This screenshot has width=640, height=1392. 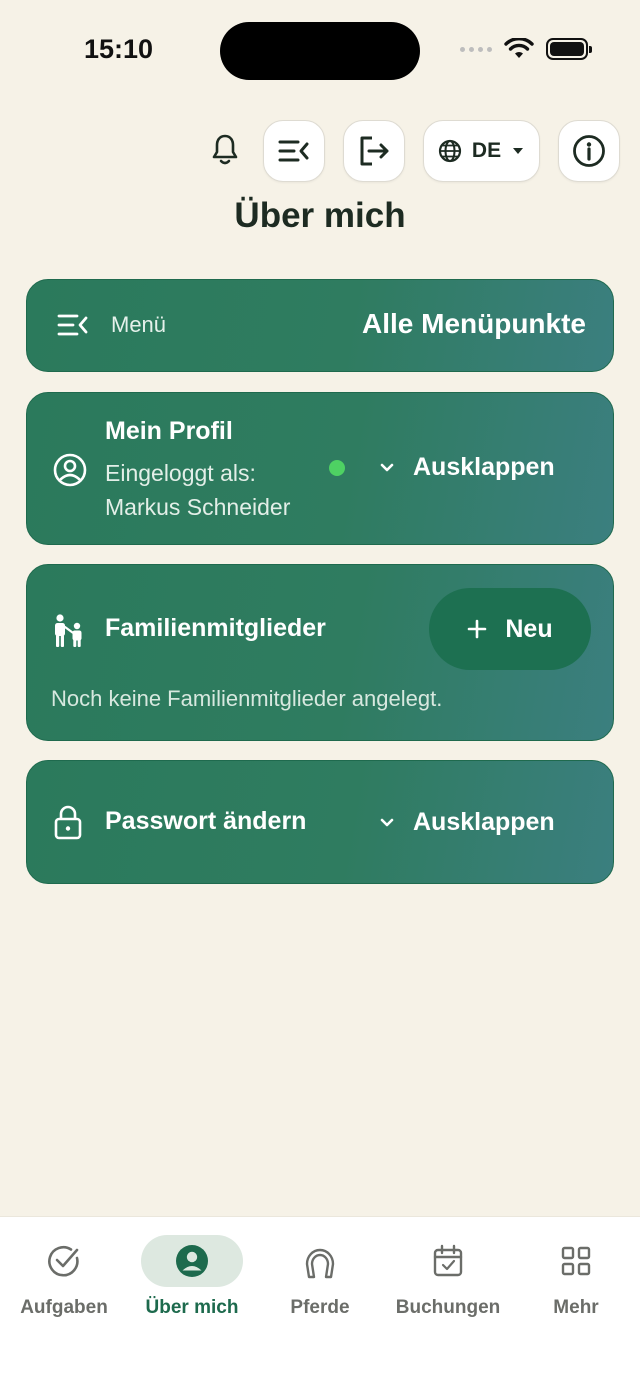 What do you see at coordinates (518, 151) in the screenshot?
I see `caret-down-icon` at bounding box center [518, 151].